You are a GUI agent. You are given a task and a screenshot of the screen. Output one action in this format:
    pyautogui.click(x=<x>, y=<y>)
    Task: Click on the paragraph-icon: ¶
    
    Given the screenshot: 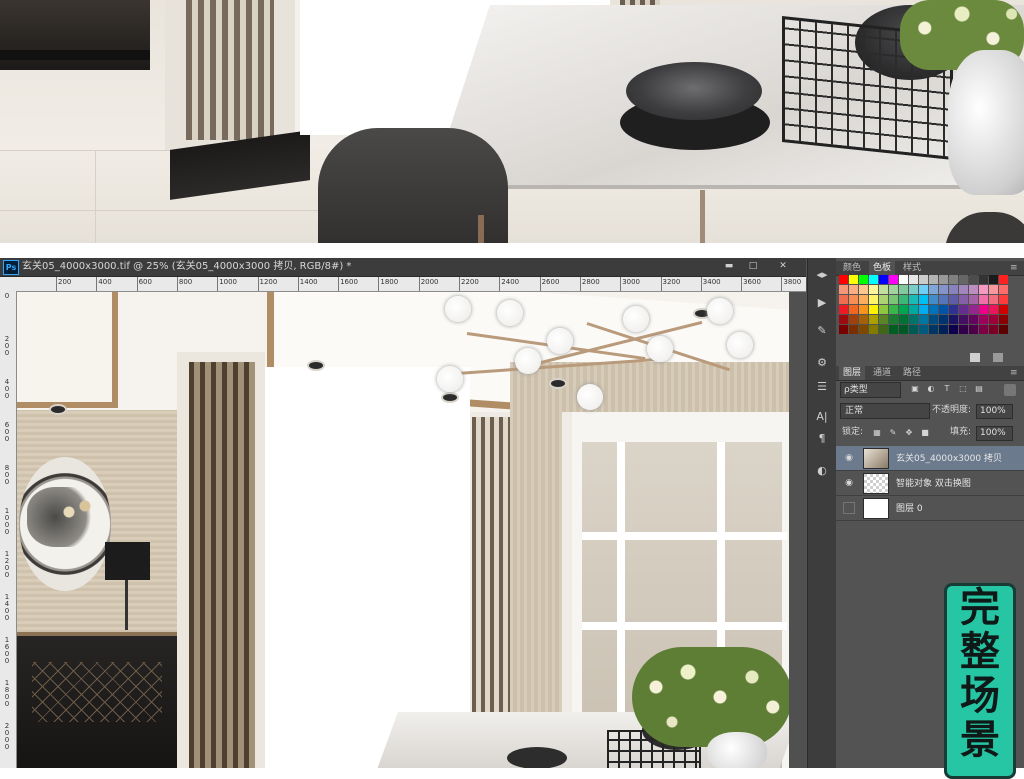 What is the action you would take?
    pyautogui.click(x=822, y=439)
    